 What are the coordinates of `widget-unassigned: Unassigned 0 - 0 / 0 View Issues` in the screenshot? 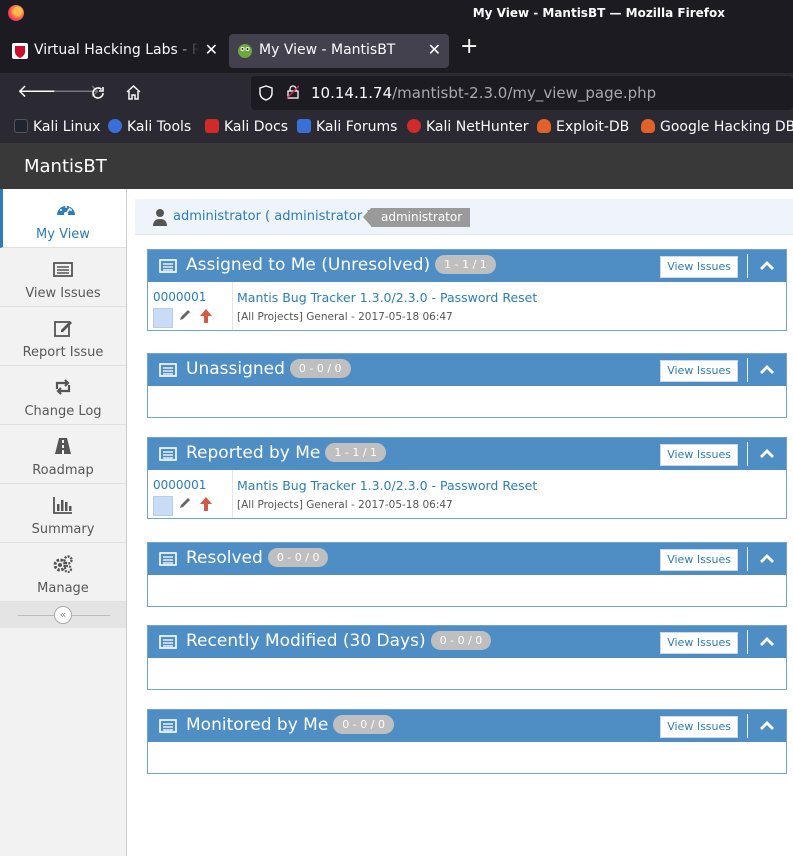 It's located at (467, 385).